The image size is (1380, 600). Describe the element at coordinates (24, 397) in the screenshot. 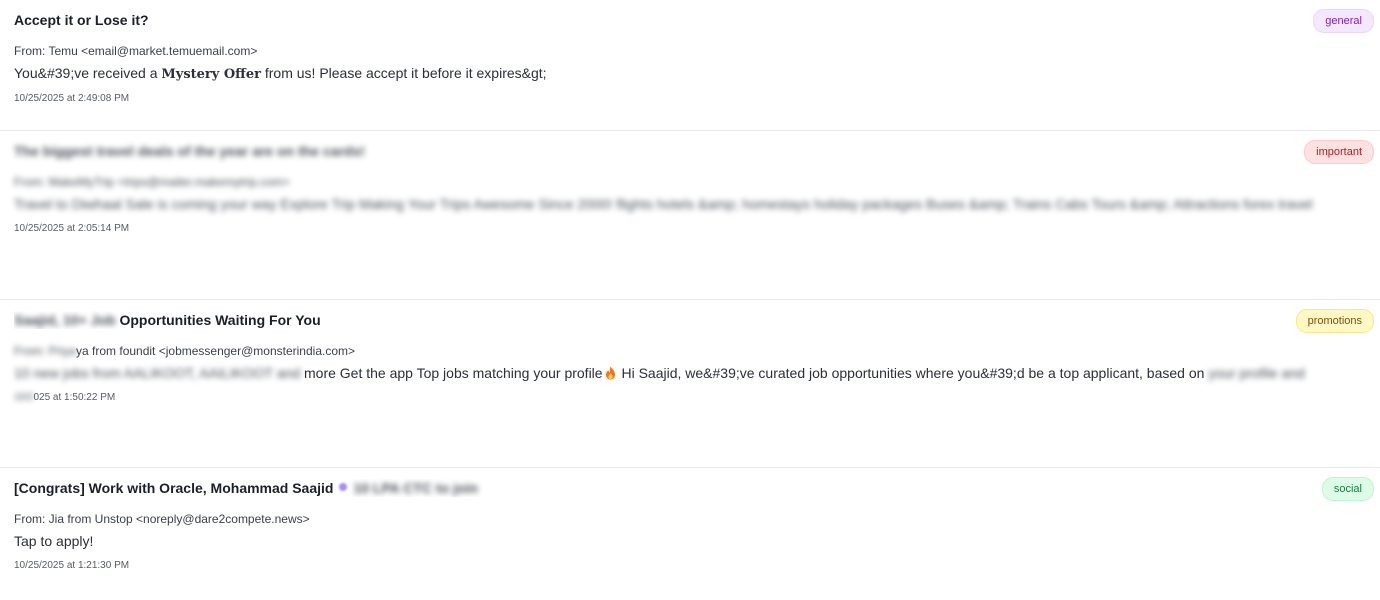

I see `timestamp-blurred: 10/2` at that location.